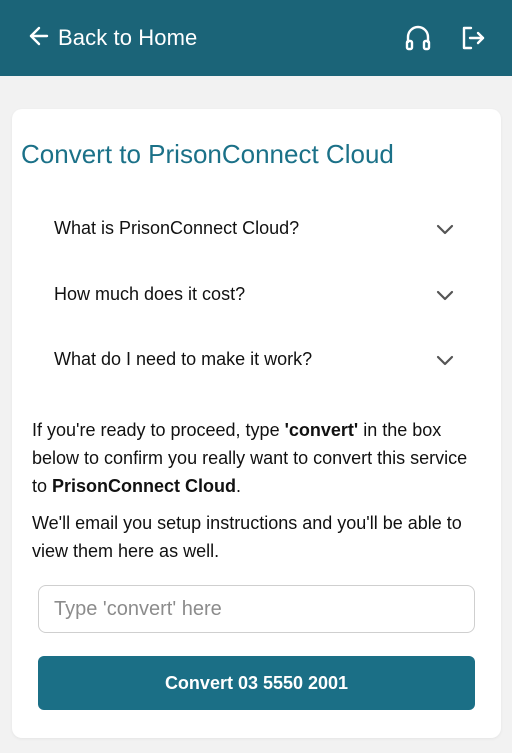  I want to click on arrow-left-icon, so click(39, 38).